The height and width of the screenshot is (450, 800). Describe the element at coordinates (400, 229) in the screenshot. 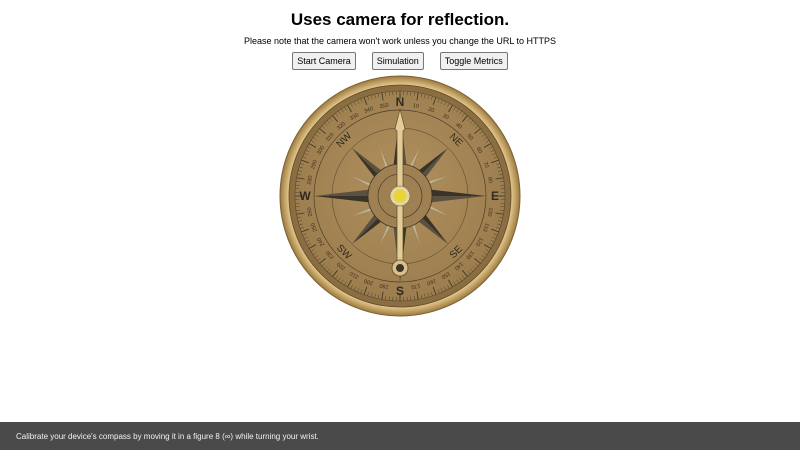

I see `needle-south` at that location.